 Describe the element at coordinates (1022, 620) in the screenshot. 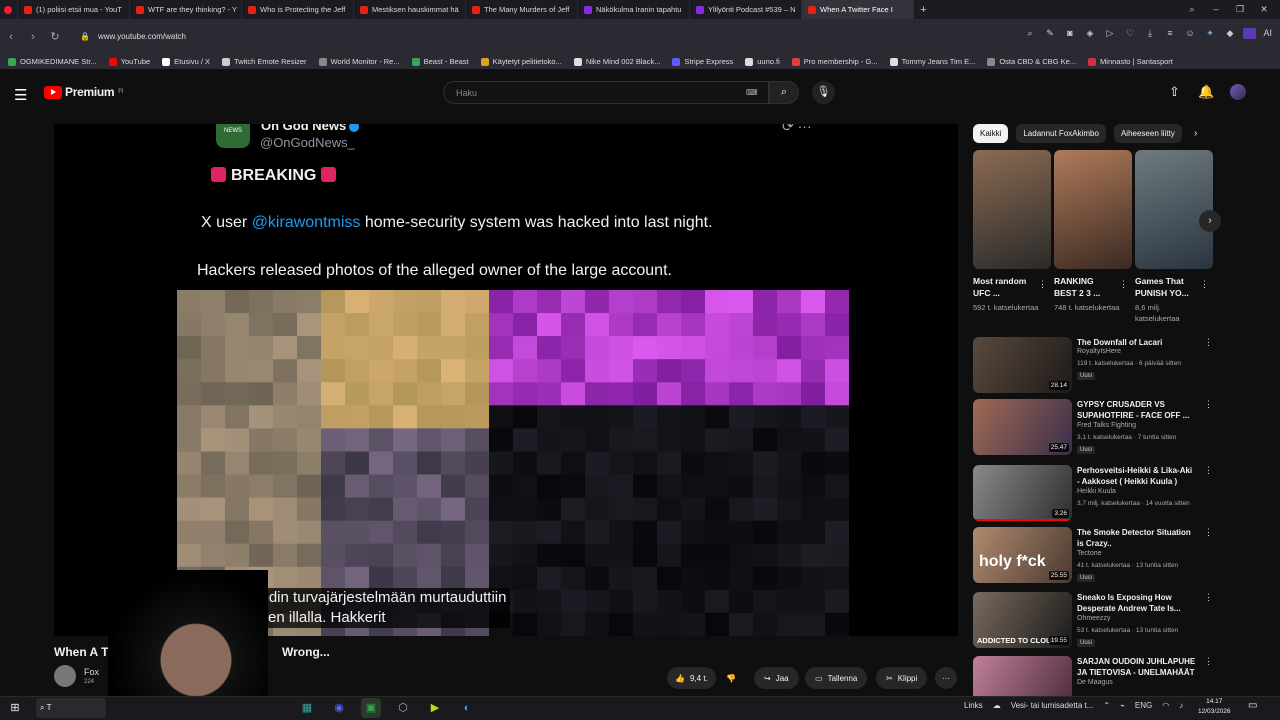

I see `video-thumbnail: ADDICTED TO CLOUT 19.55` at that location.